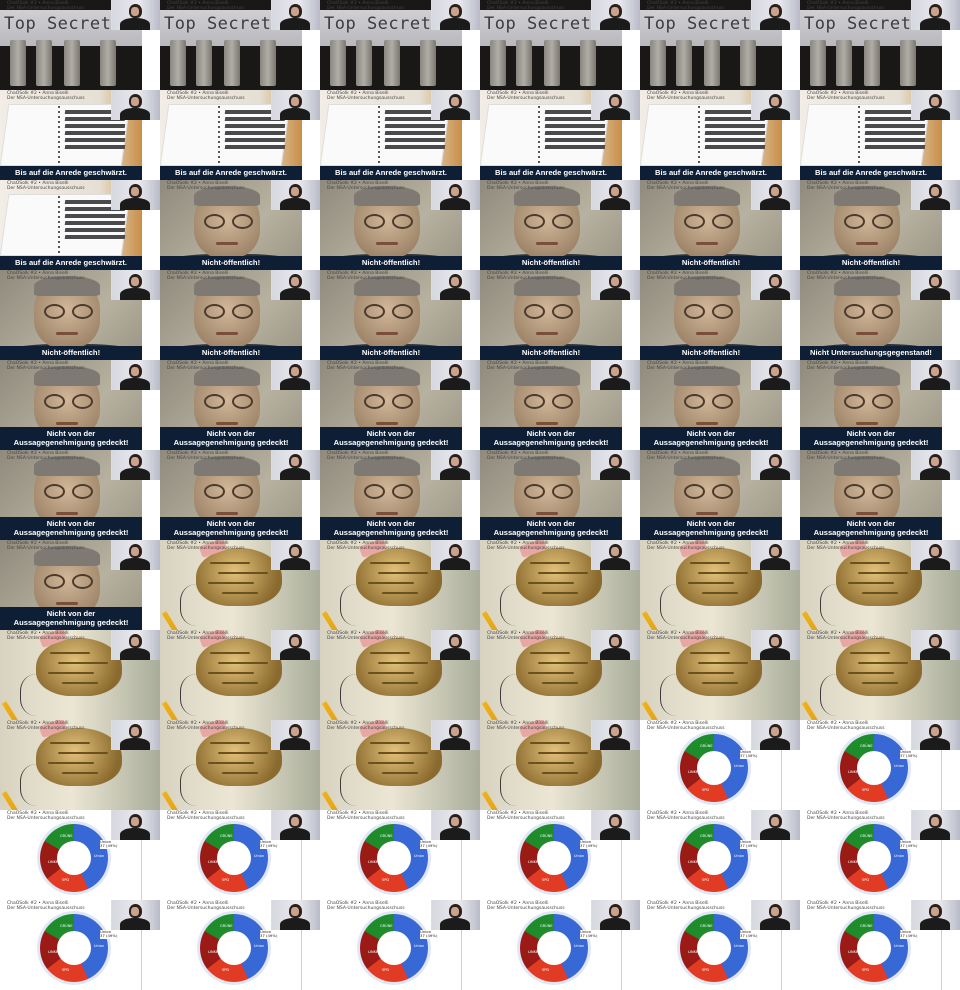  I want to click on header-subtitle: Der NSA-Untersuchungsausschuss, so click(46, 638).